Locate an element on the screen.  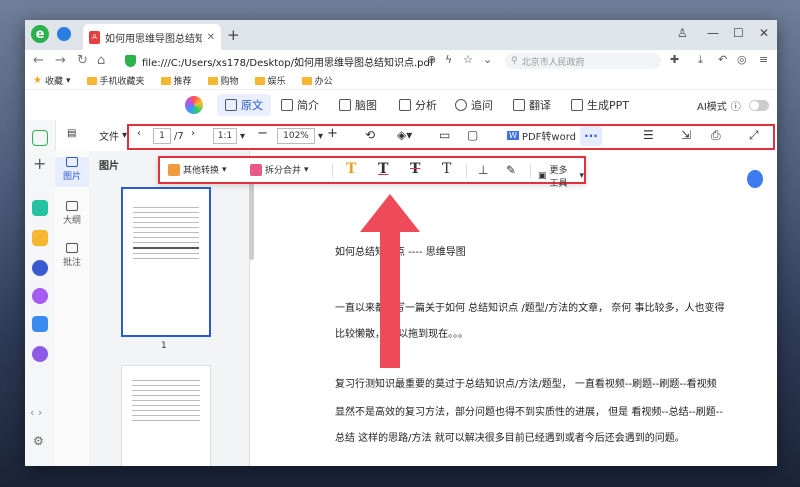
search-text-icon: ☰ is located at coordinates (648, 135).